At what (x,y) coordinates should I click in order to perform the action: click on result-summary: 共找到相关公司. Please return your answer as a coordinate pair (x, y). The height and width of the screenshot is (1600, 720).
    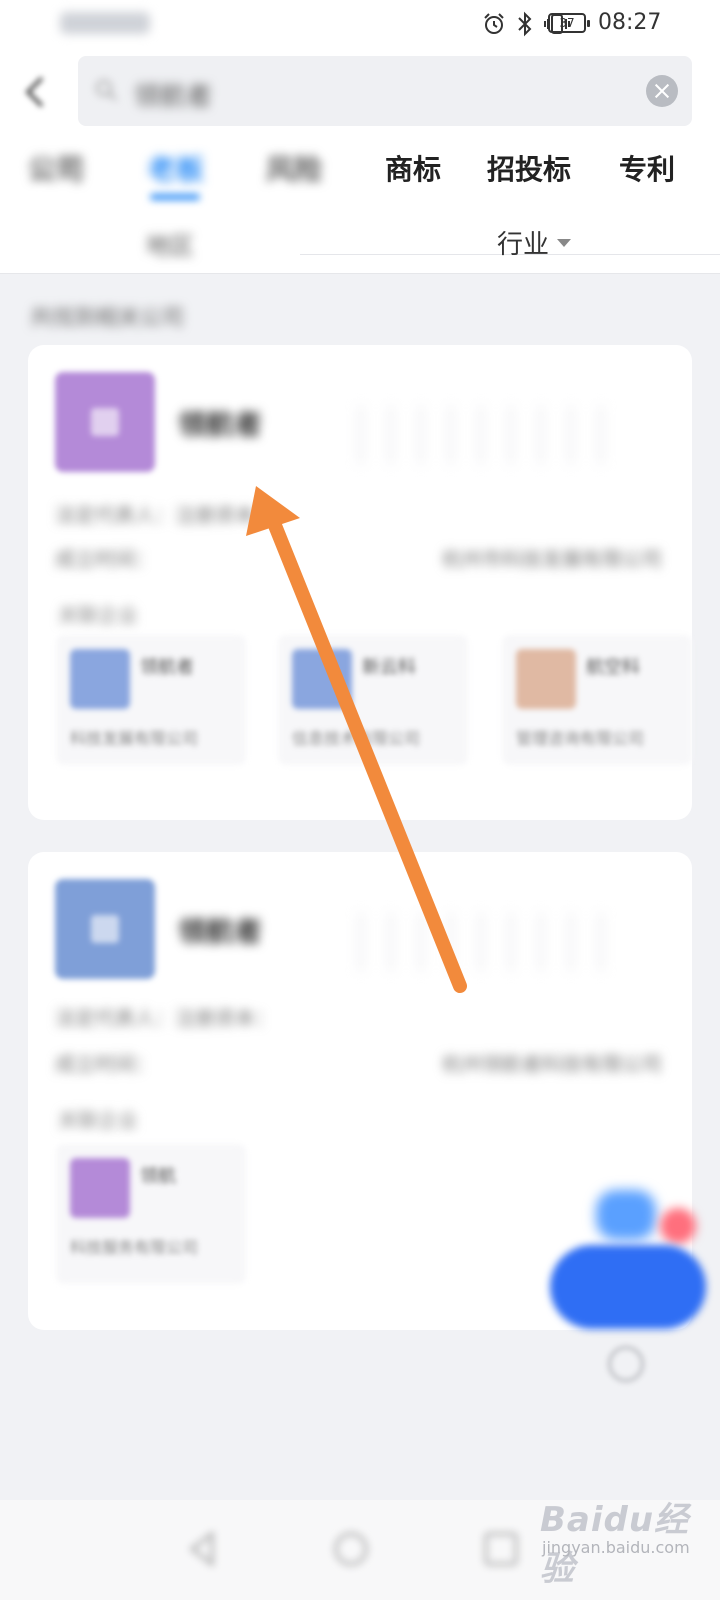
    Looking at the image, I should click on (107, 318).